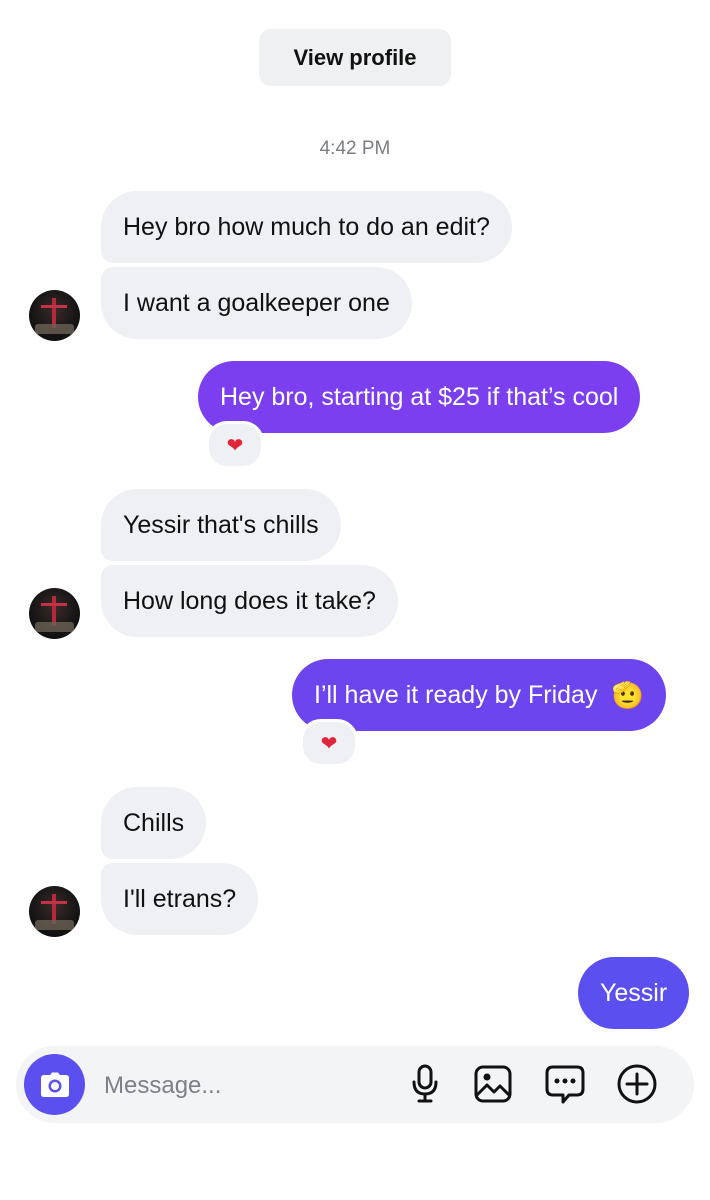 The image size is (710, 1200). I want to click on gallery-button, so click(493, 1084).